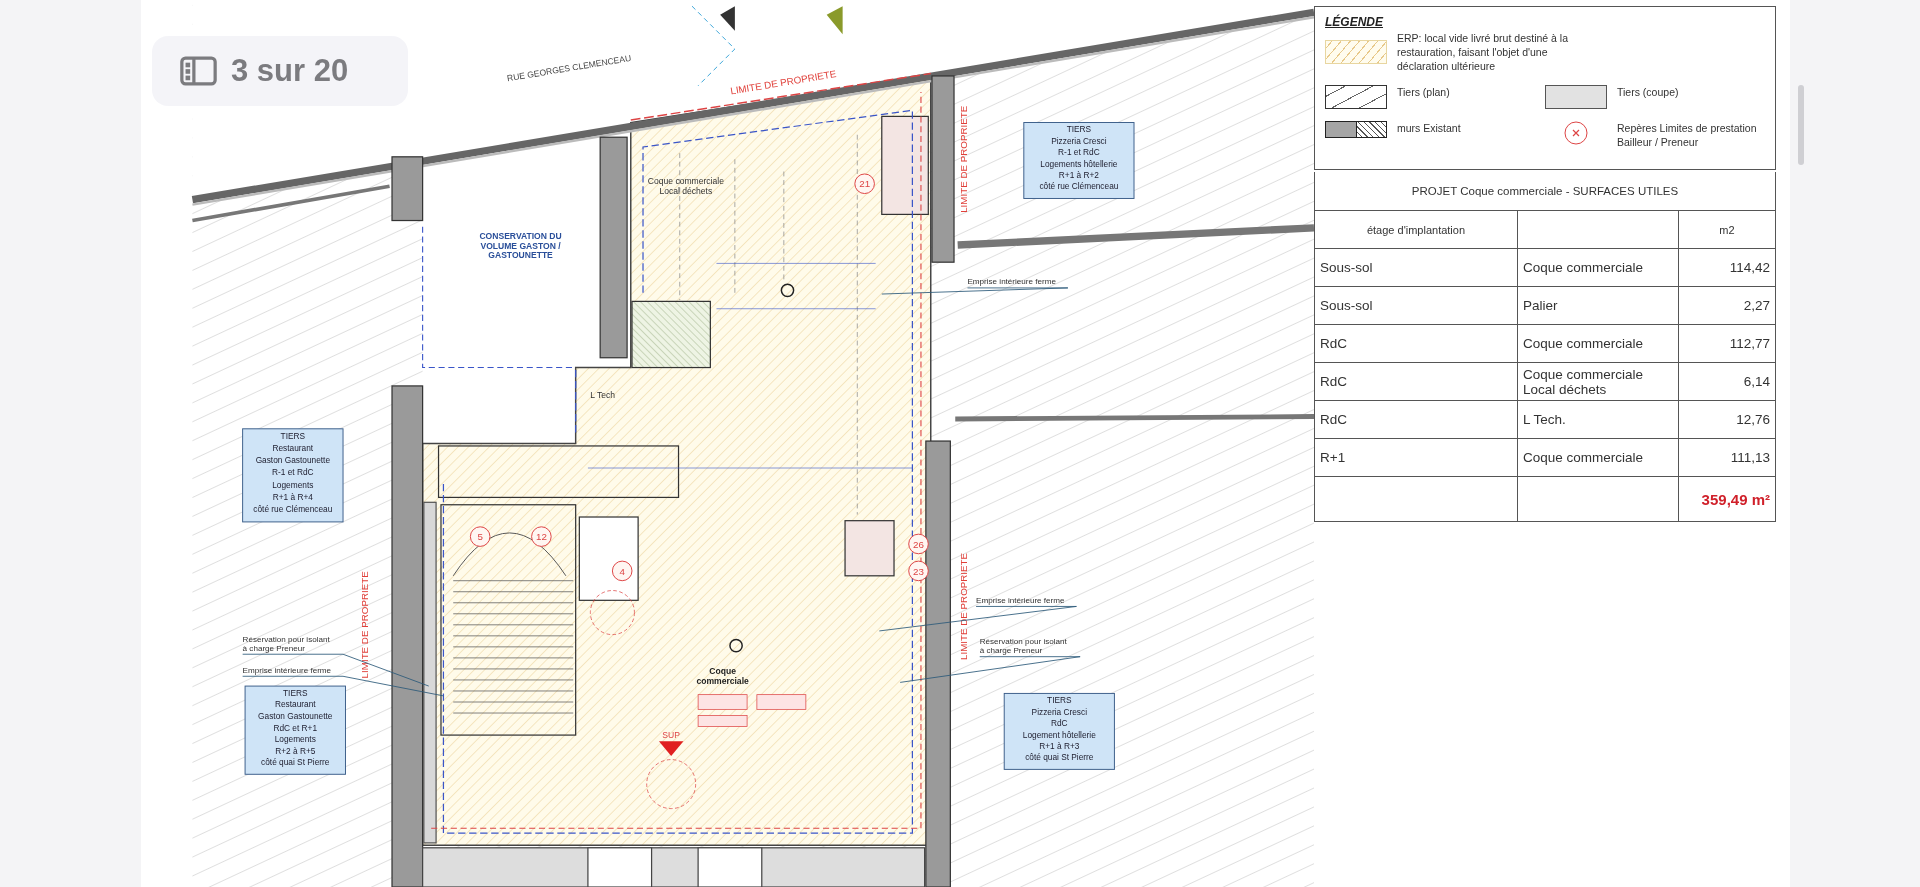 This screenshot has height=887, width=1920. Describe the element at coordinates (1598, 419) in the screenshot. I see `table-cell: L Tech.` at that location.